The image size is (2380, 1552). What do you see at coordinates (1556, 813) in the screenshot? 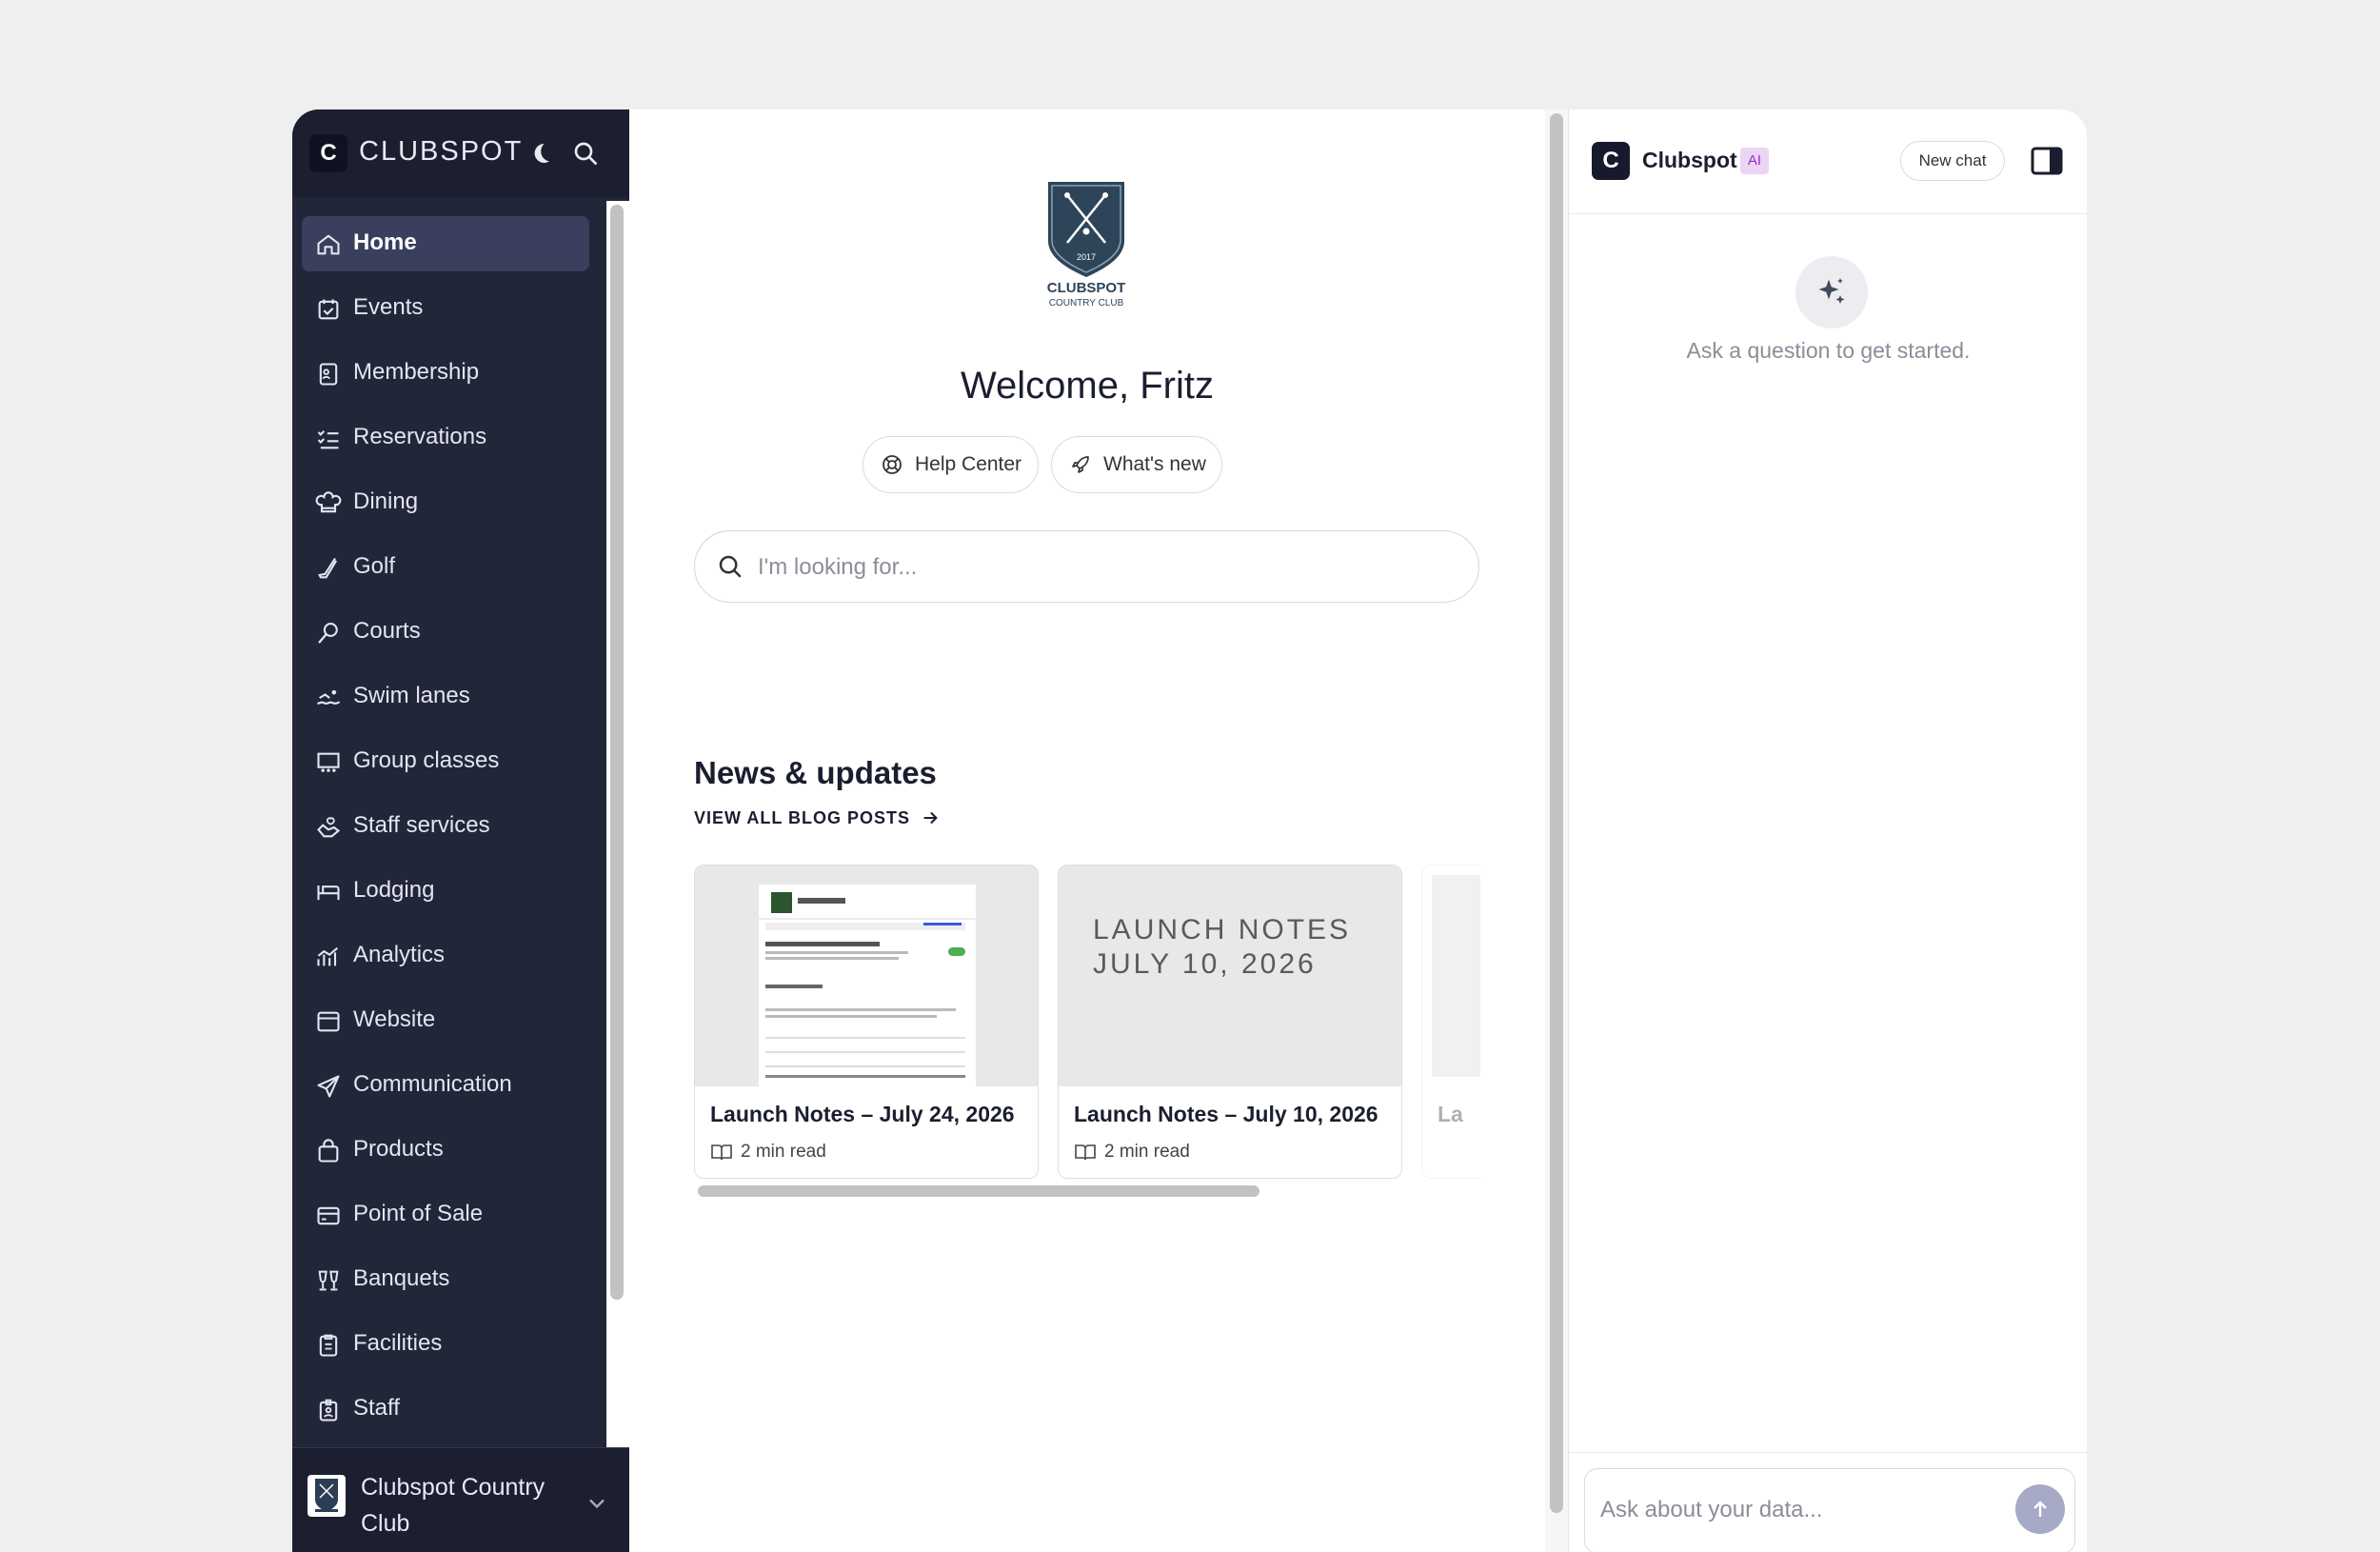
I see `main-scrollbar-thumb` at bounding box center [1556, 813].